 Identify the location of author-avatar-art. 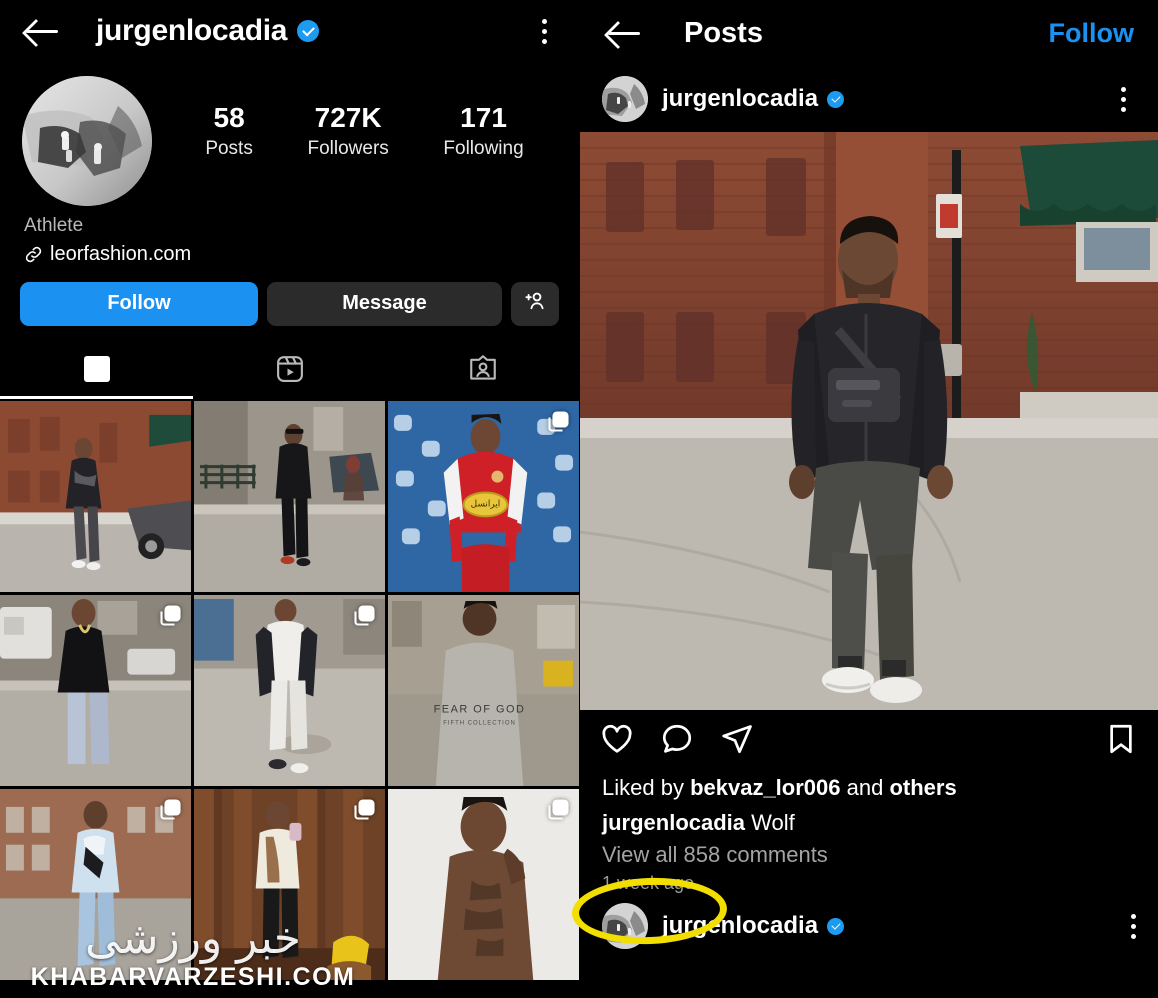
(625, 99).